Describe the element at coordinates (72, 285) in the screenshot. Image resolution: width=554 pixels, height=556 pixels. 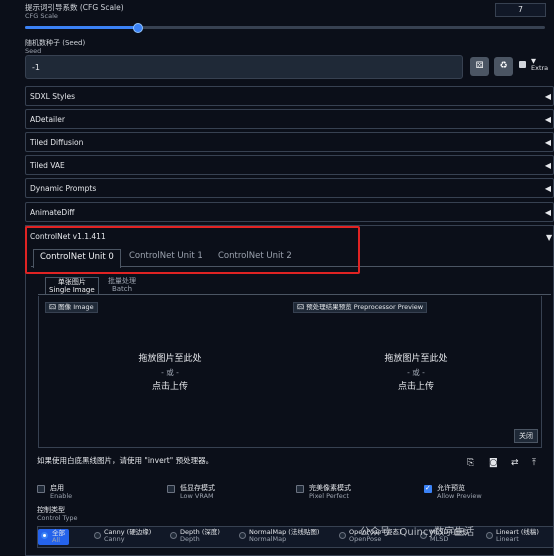
I see `tab-single-image: 单张图片 Single Image` at that location.